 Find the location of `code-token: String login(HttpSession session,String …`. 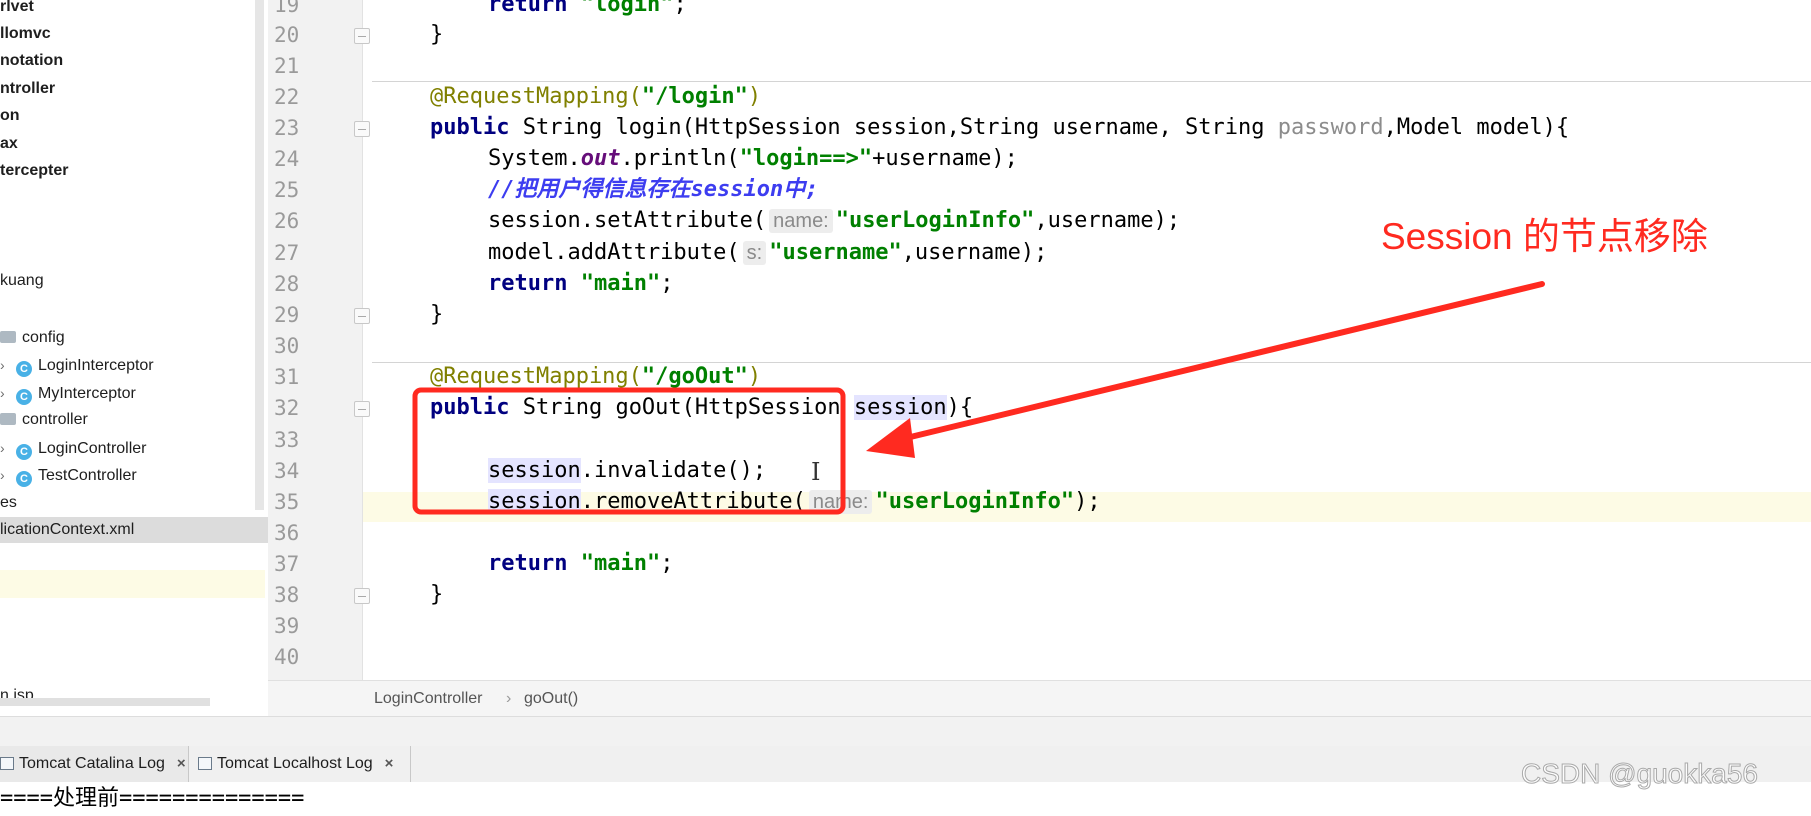

code-token: String login(HttpSession session,String … is located at coordinates (893, 127).